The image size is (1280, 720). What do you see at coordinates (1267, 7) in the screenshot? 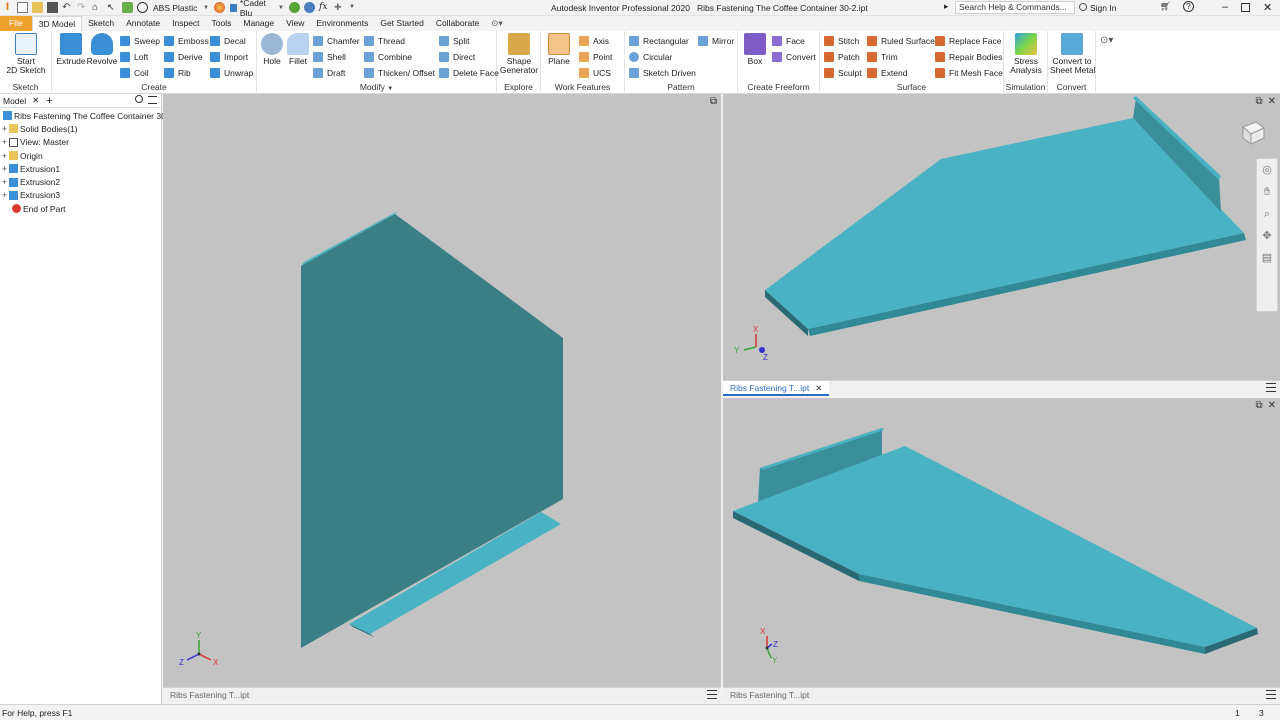
I see `close-button: ✕` at bounding box center [1267, 7].